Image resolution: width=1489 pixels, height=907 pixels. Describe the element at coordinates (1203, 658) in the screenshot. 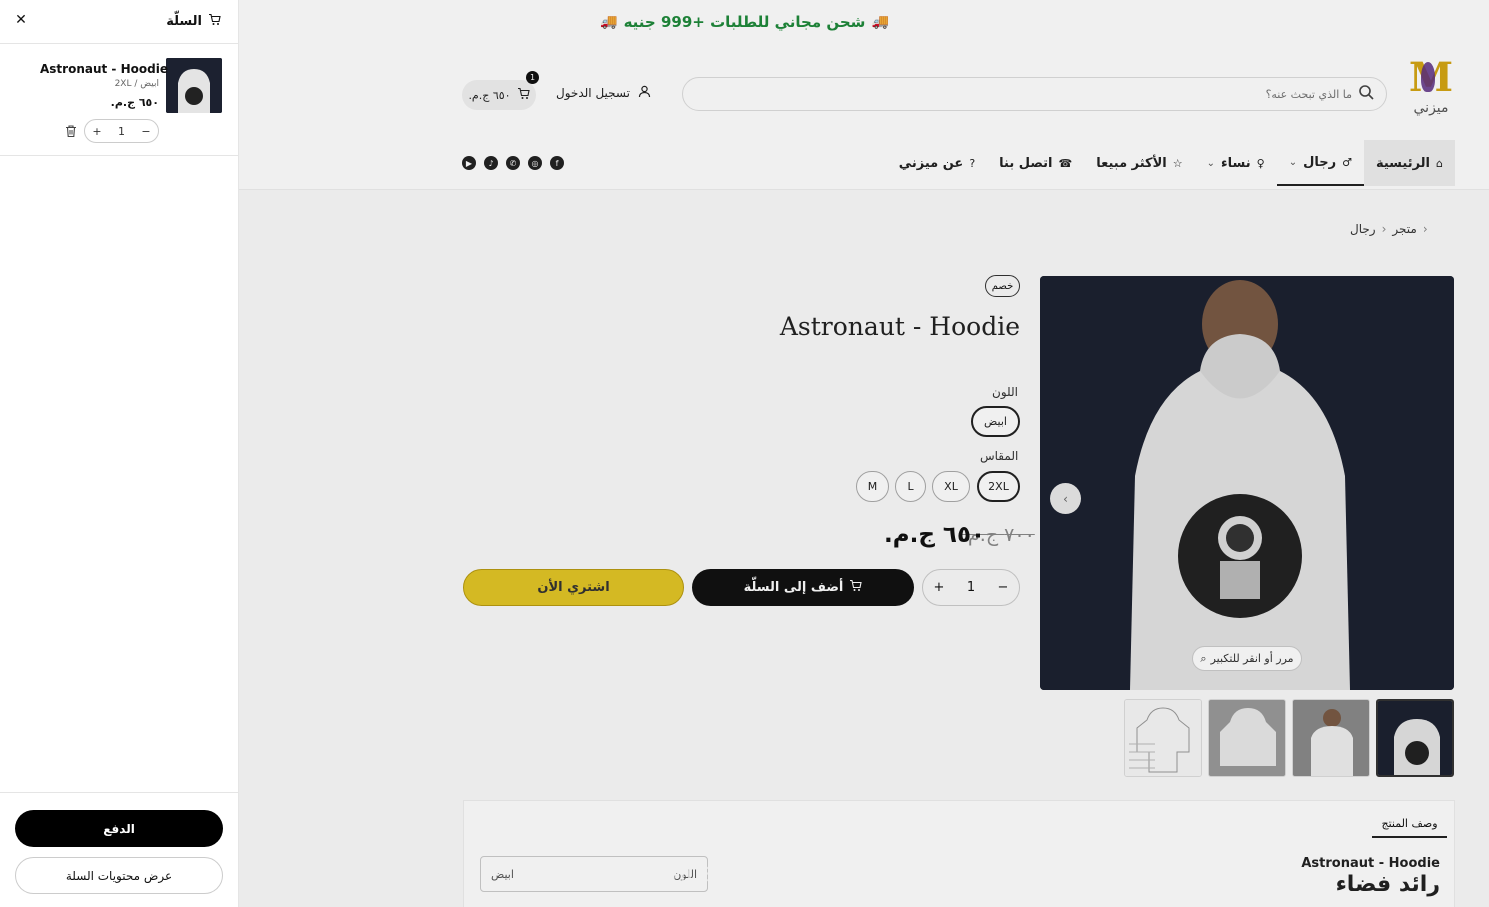

I see `search-icon: ⌕` at that location.